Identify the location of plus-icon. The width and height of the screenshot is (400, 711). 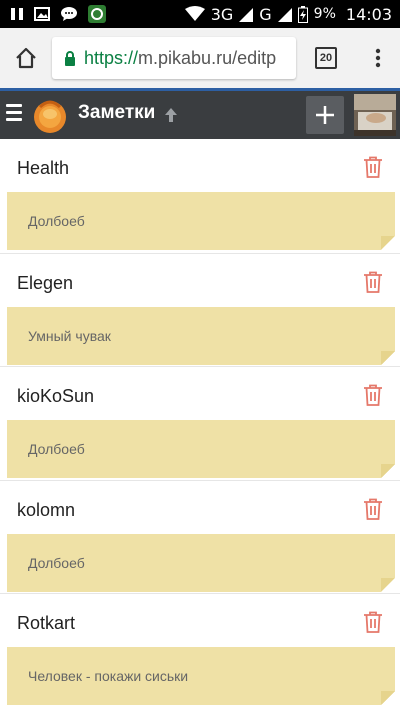
(325, 115).